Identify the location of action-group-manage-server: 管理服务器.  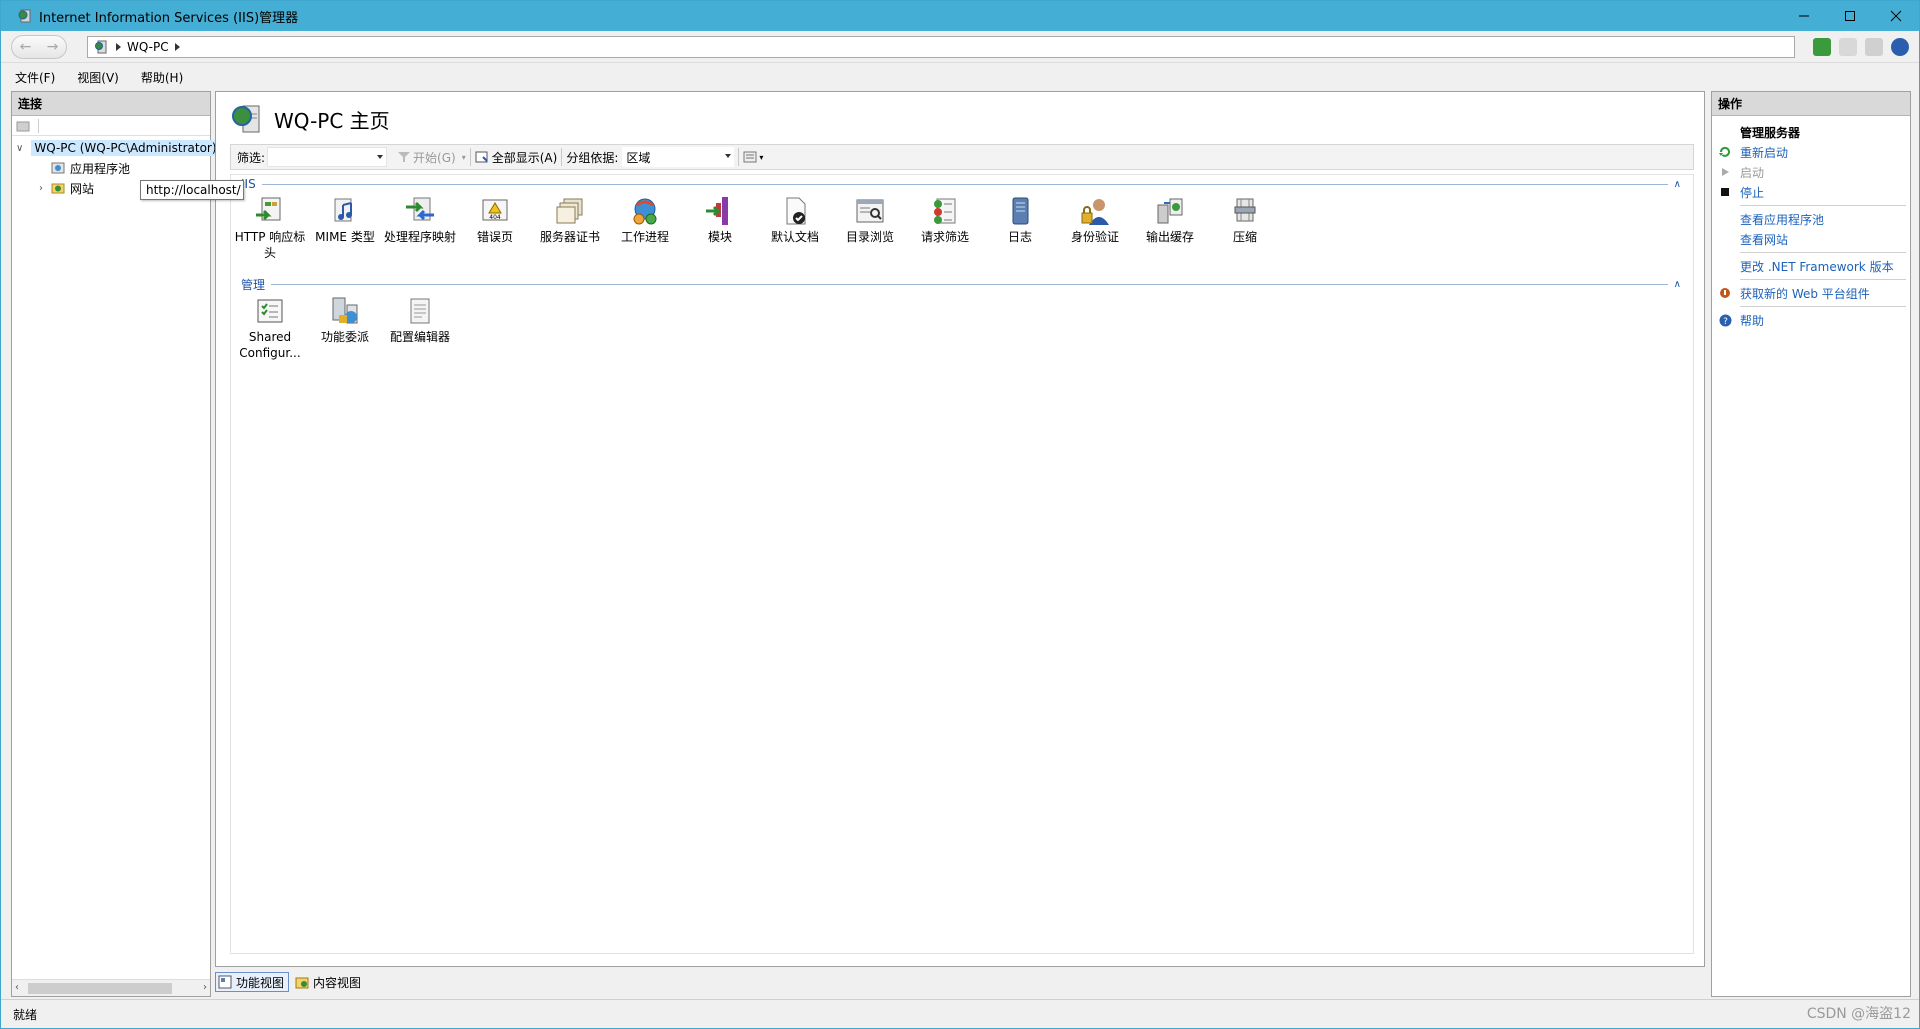
(1770, 132).